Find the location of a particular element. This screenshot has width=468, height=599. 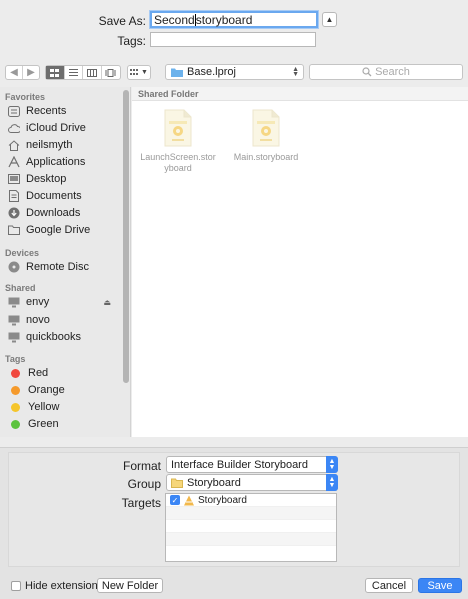

sidebar-item-desktop: Desktop is located at coordinates (65, 179).